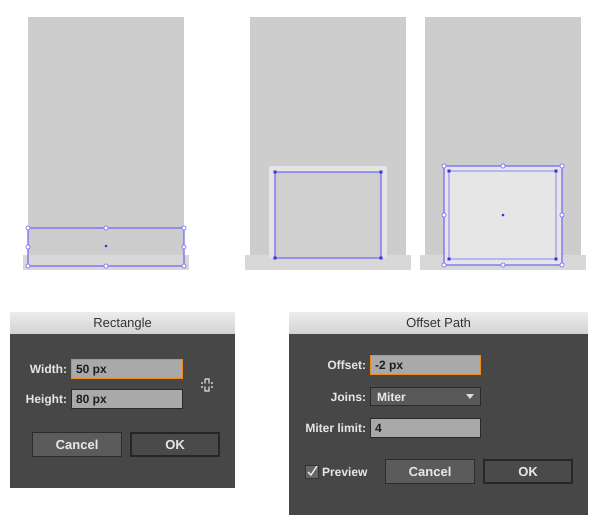  I want to click on input-field: 4, so click(425, 428).